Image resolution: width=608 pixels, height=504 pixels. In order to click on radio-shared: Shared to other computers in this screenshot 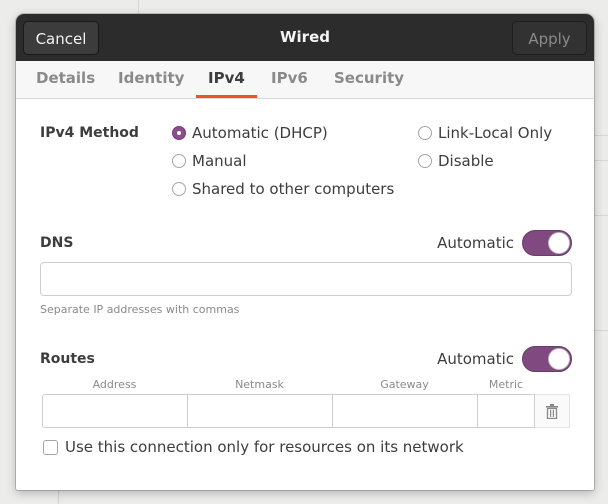, I will do `click(283, 189)`.